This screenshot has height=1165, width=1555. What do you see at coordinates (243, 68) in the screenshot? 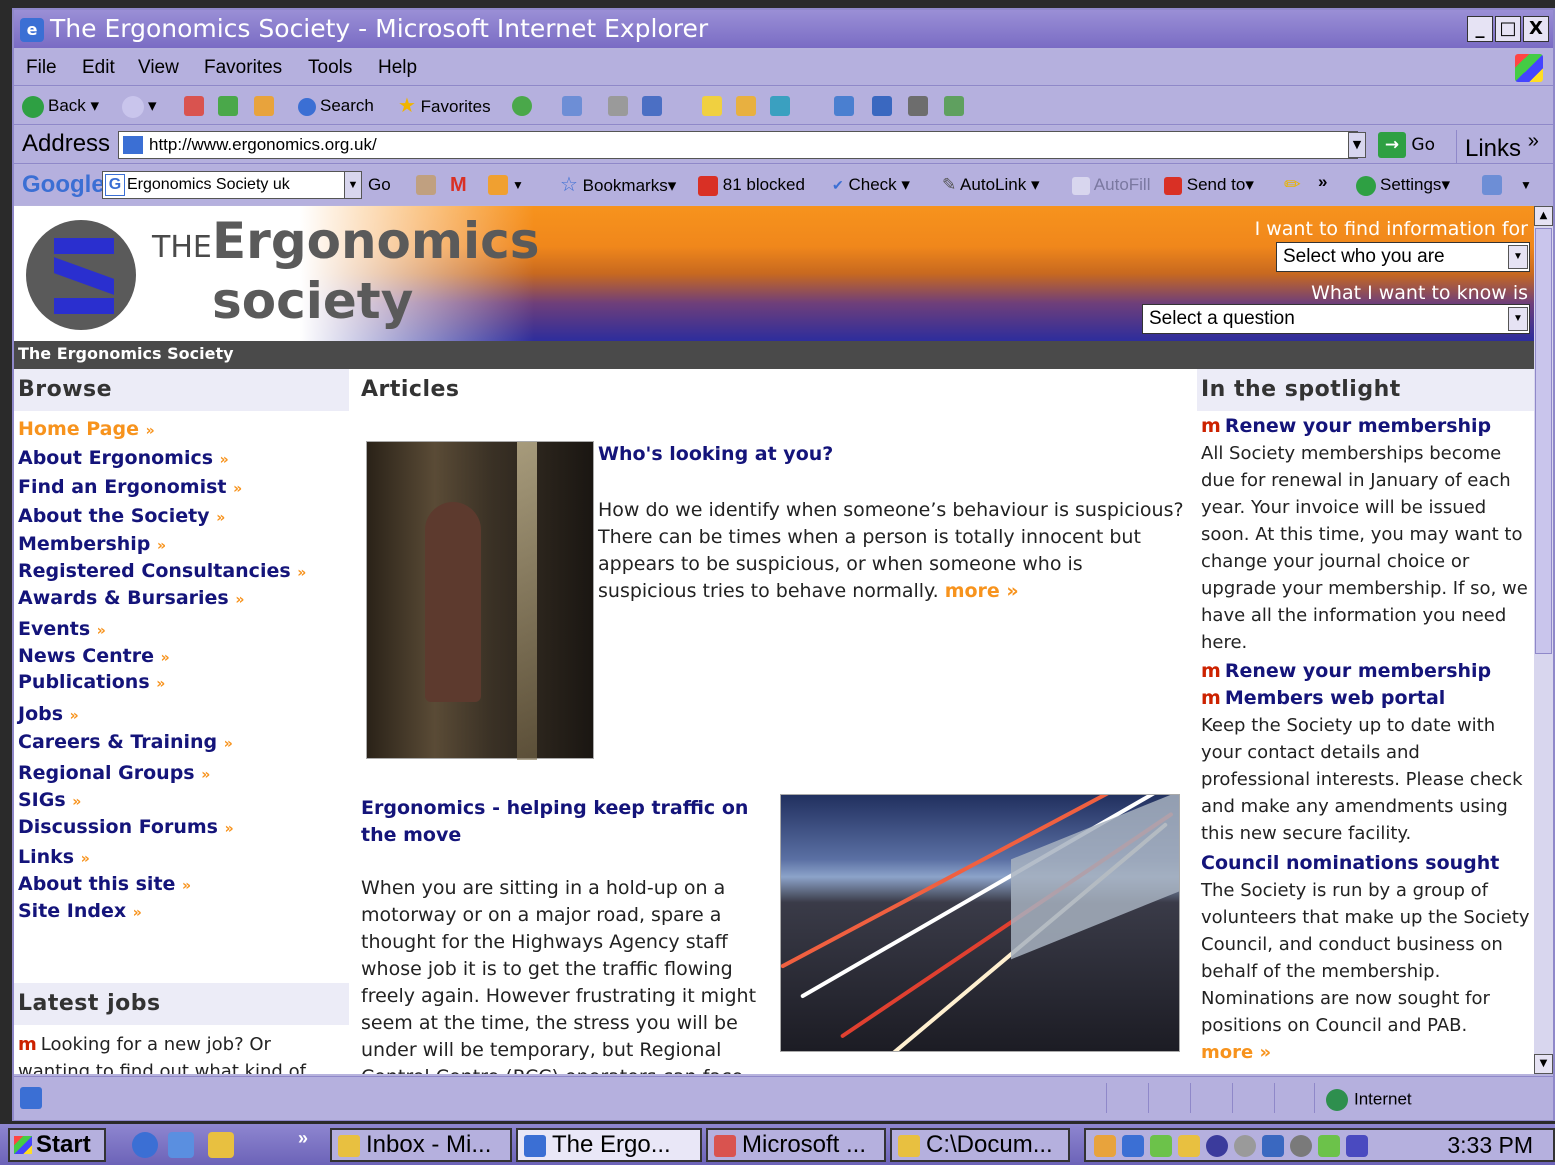
I see `menu-favorites: Favorites` at bounding box center [243, 68].